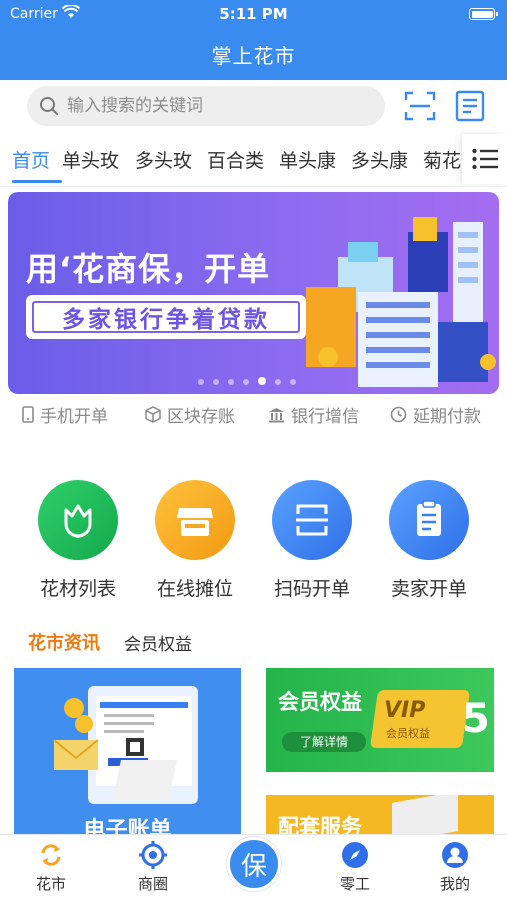 This screenshot has height=900, width=507. What do you see at coordinates (379, 159) in the screenshot?
I see `tab-multi-carnation: 多头康` at bounding box center [379, 159].